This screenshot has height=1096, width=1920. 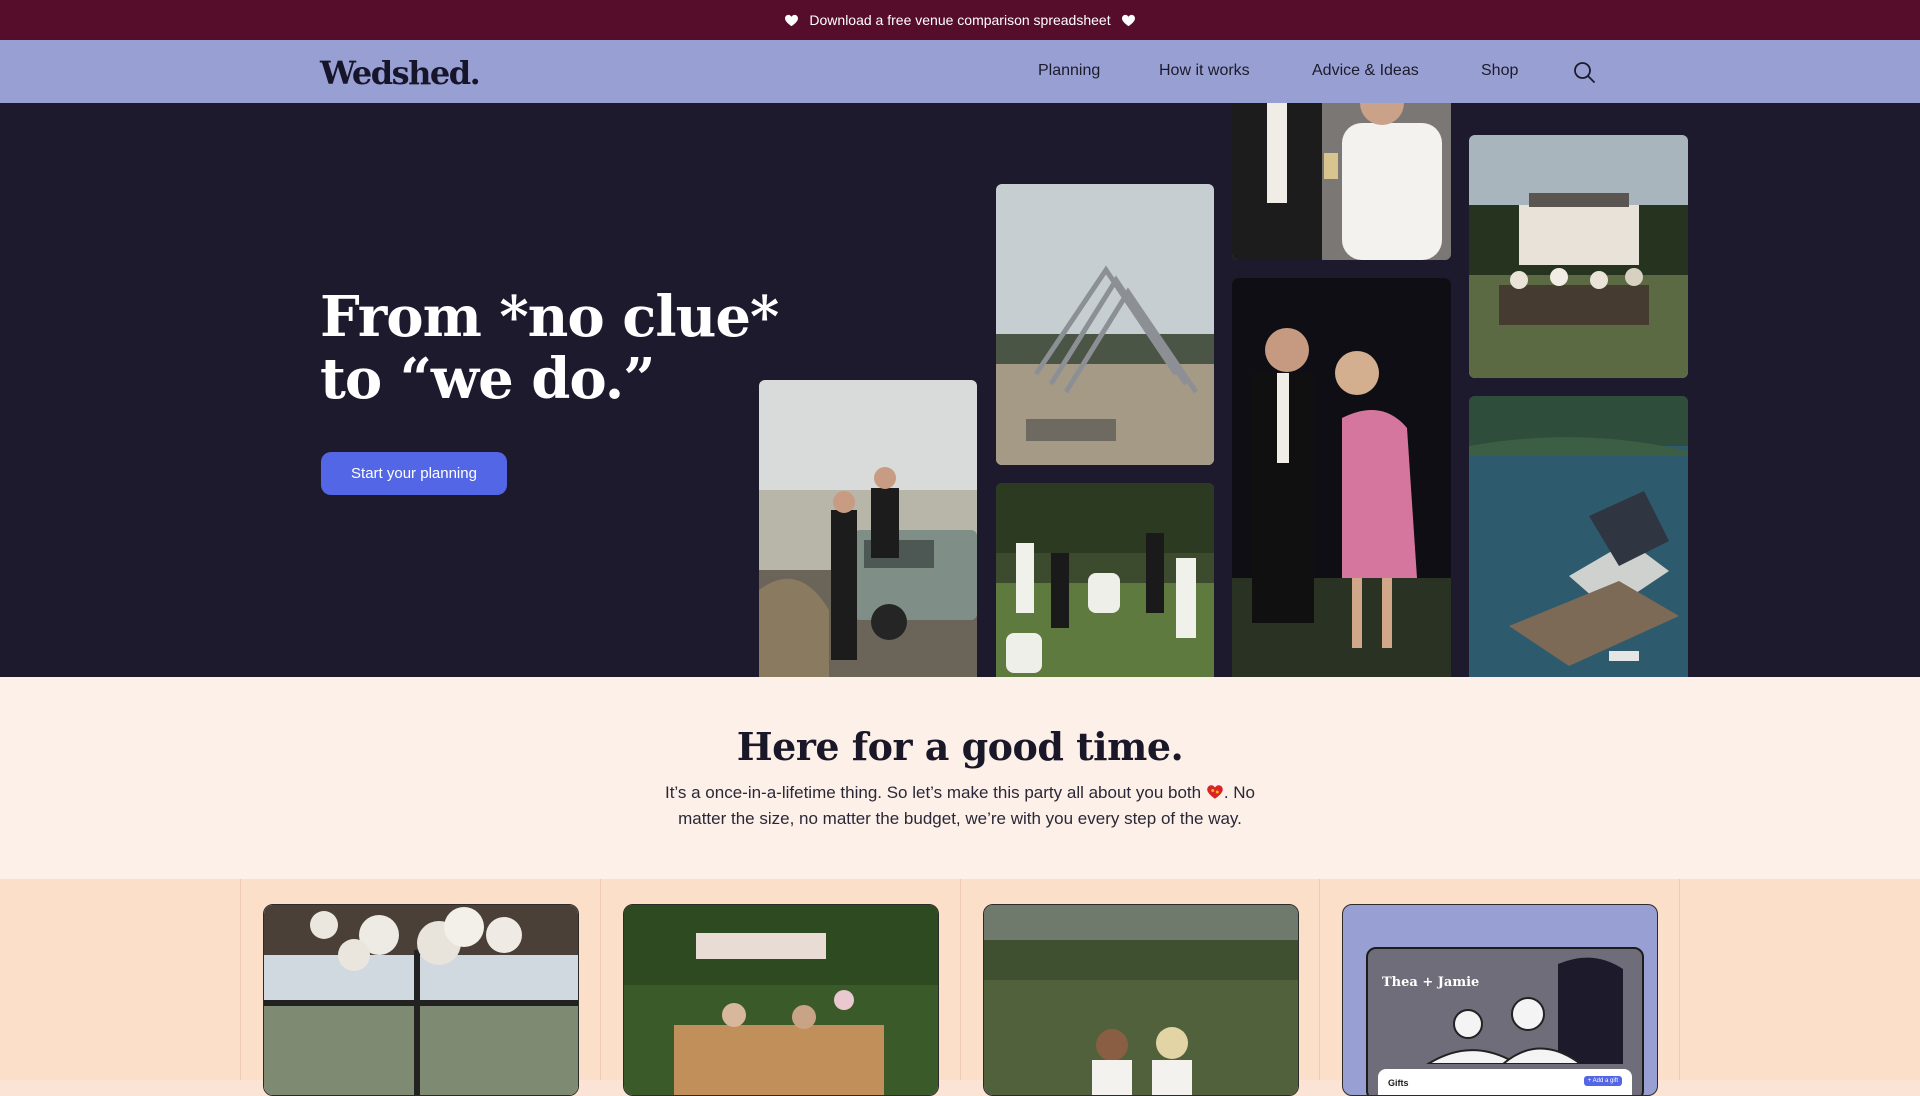 I want to click on headline-line-1: From *no clue*, so click(x=549, y=317).